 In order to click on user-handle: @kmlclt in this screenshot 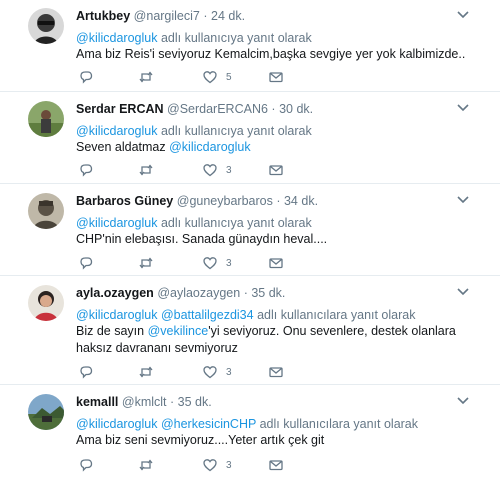, I will do `click(144, 402)`.